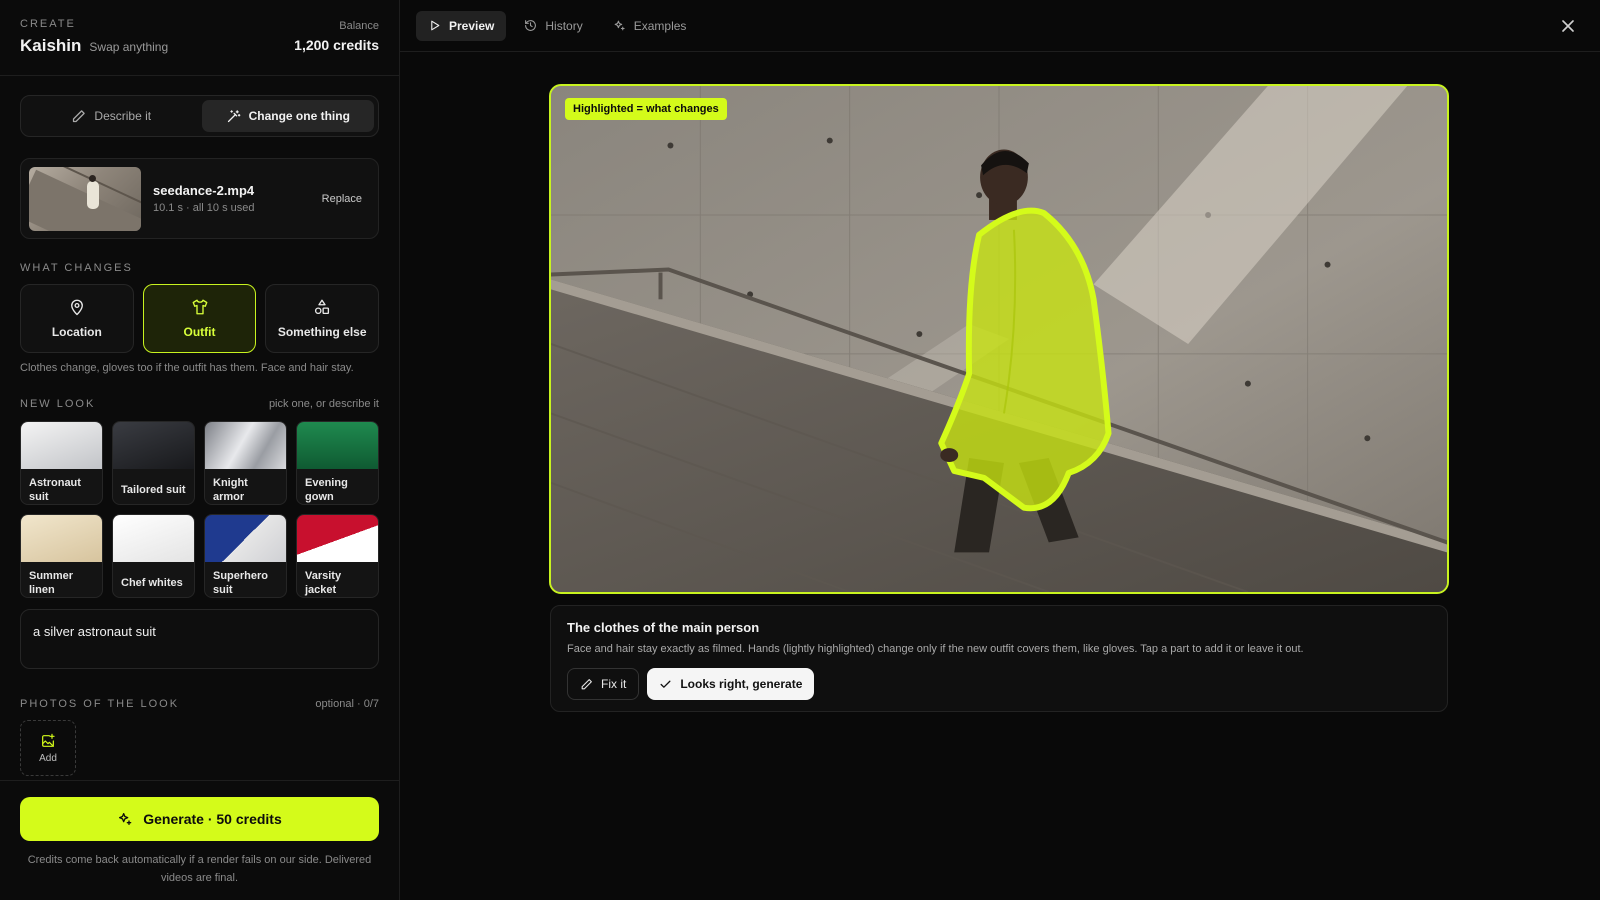 This screenshot has width=1600, height=900. I want to click on look-preset-chef-whites: Chef whites, so click(153, 556).